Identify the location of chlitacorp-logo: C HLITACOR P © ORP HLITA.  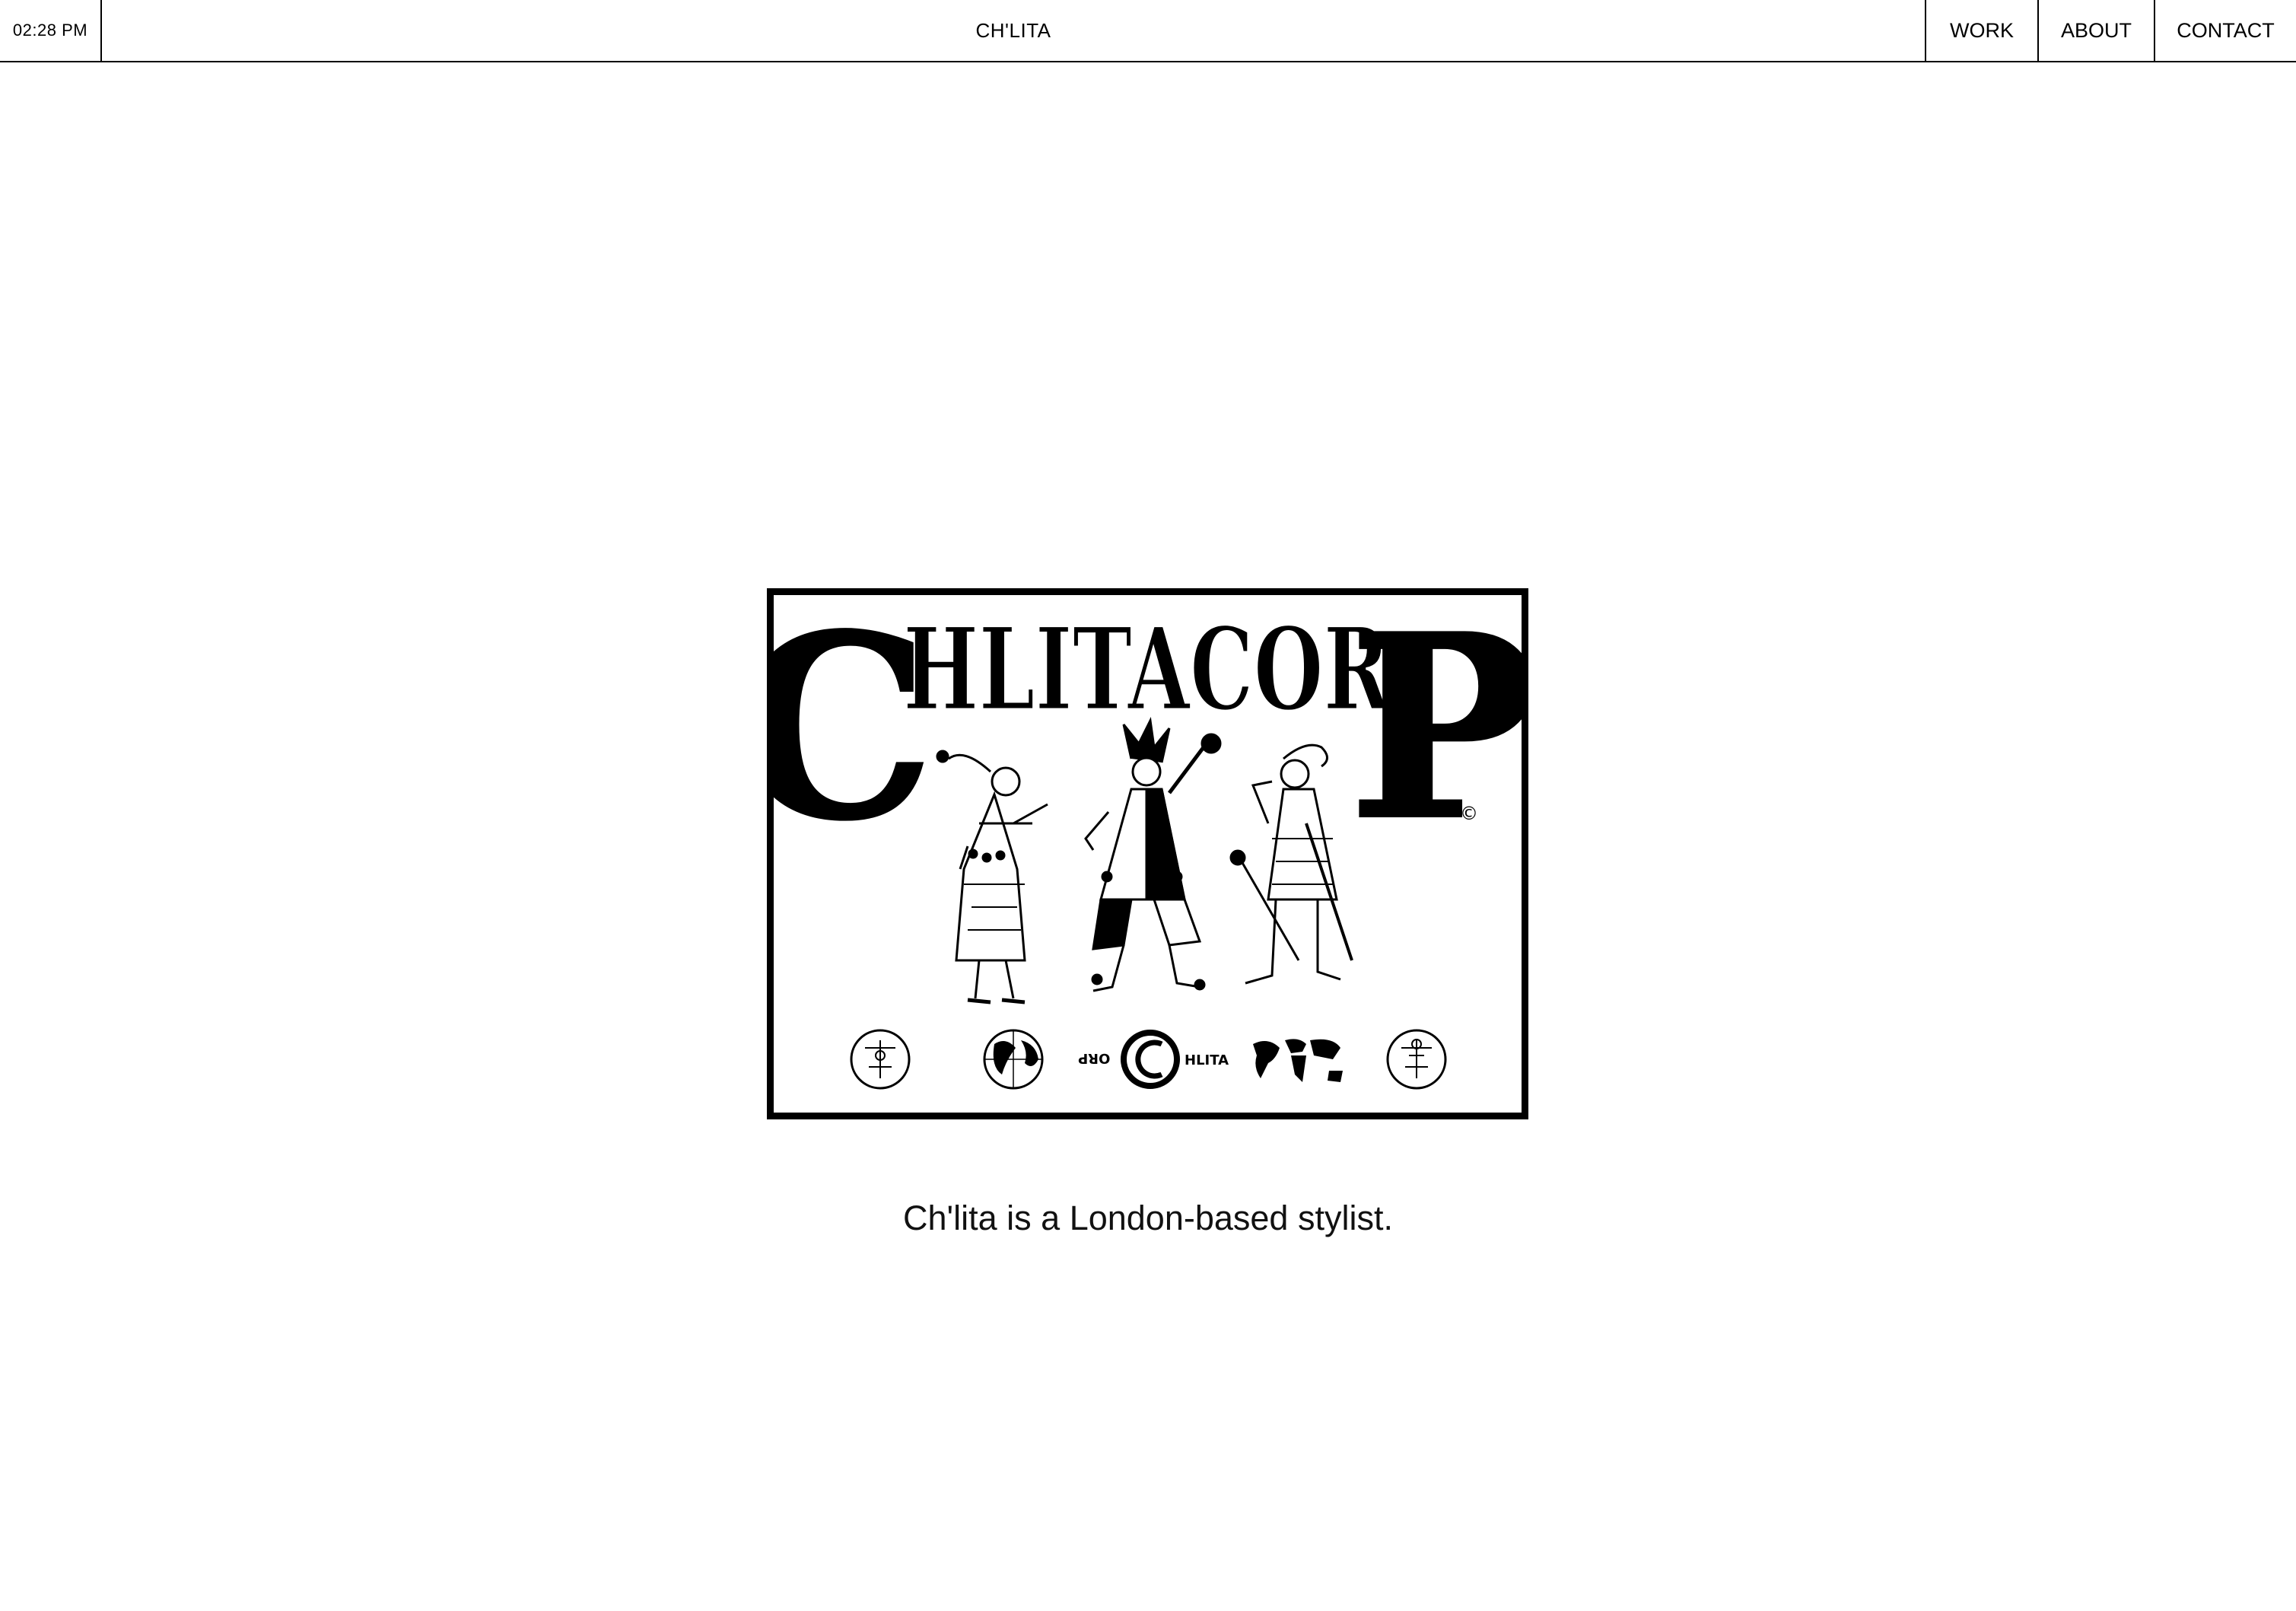
(1147, 853).